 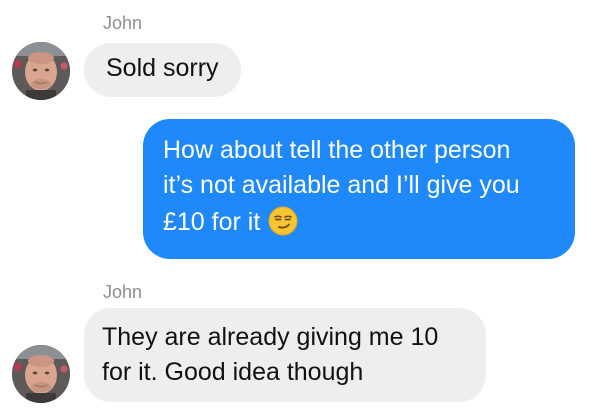 What do you see at coordinates (341, 185) in the screenshot?
I see `message-text-line: it’s not available and I’ll give you` at bounding box center [341, 185].